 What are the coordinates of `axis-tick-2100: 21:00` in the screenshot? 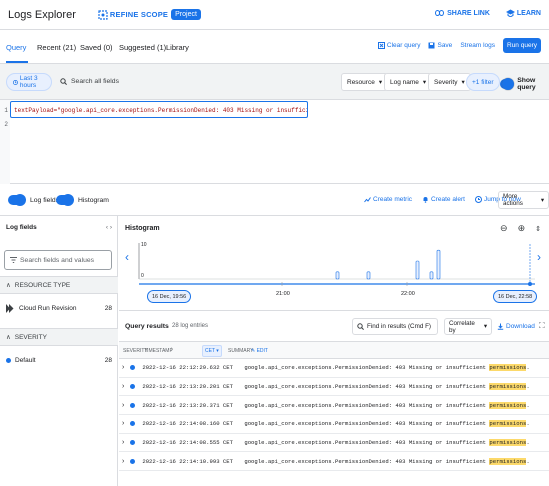 It's located at (283, 294).